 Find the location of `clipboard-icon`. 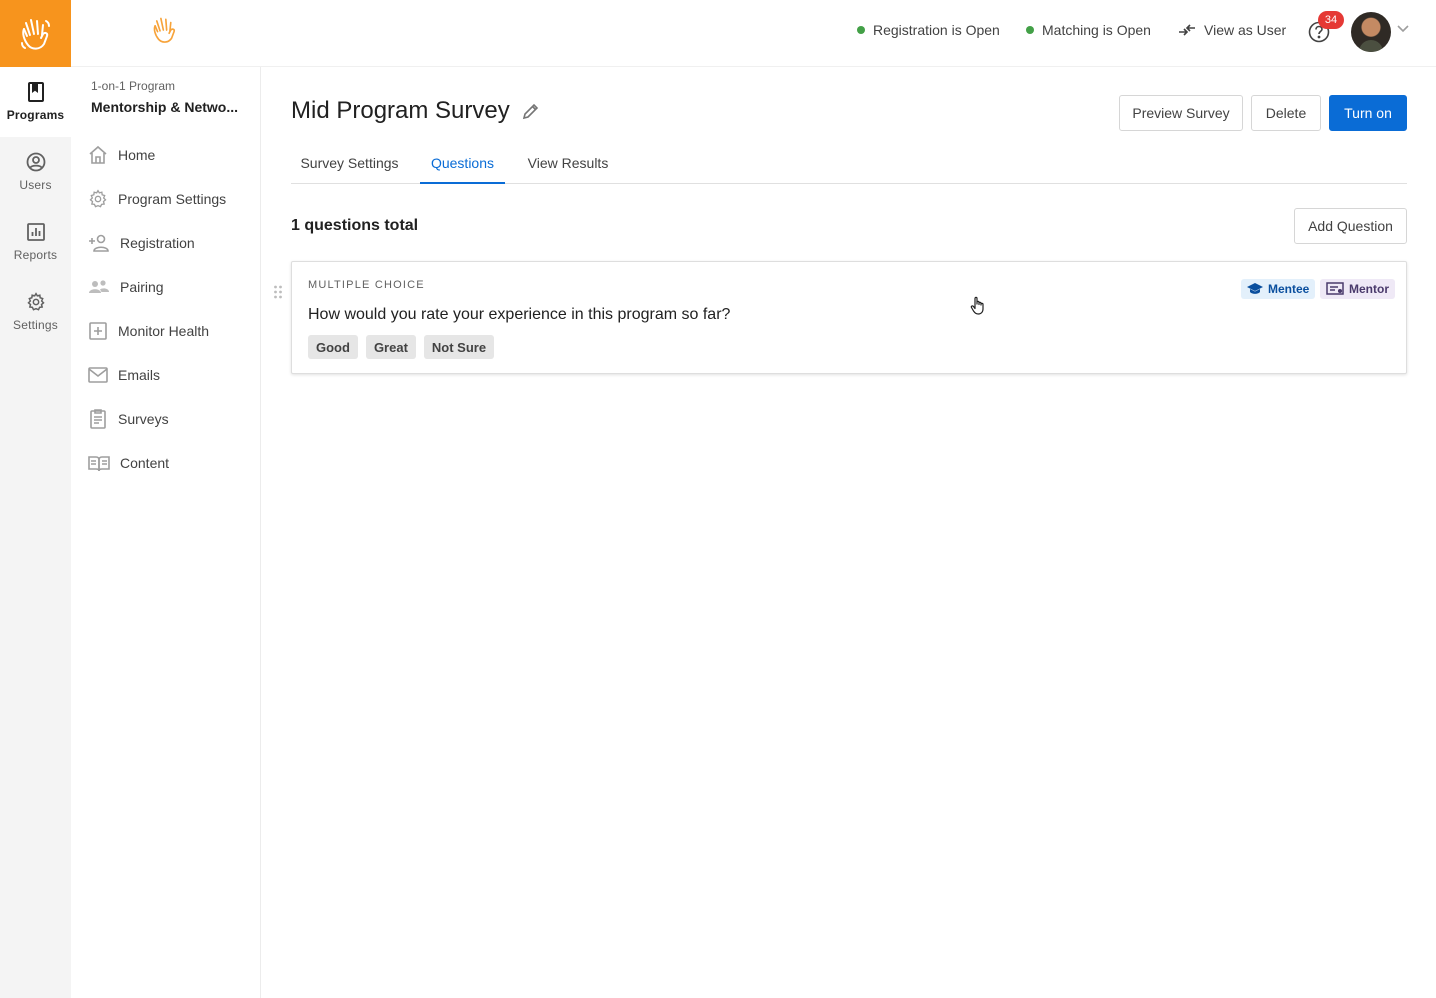

clipboard-icon is located at coordinates (98, 419).